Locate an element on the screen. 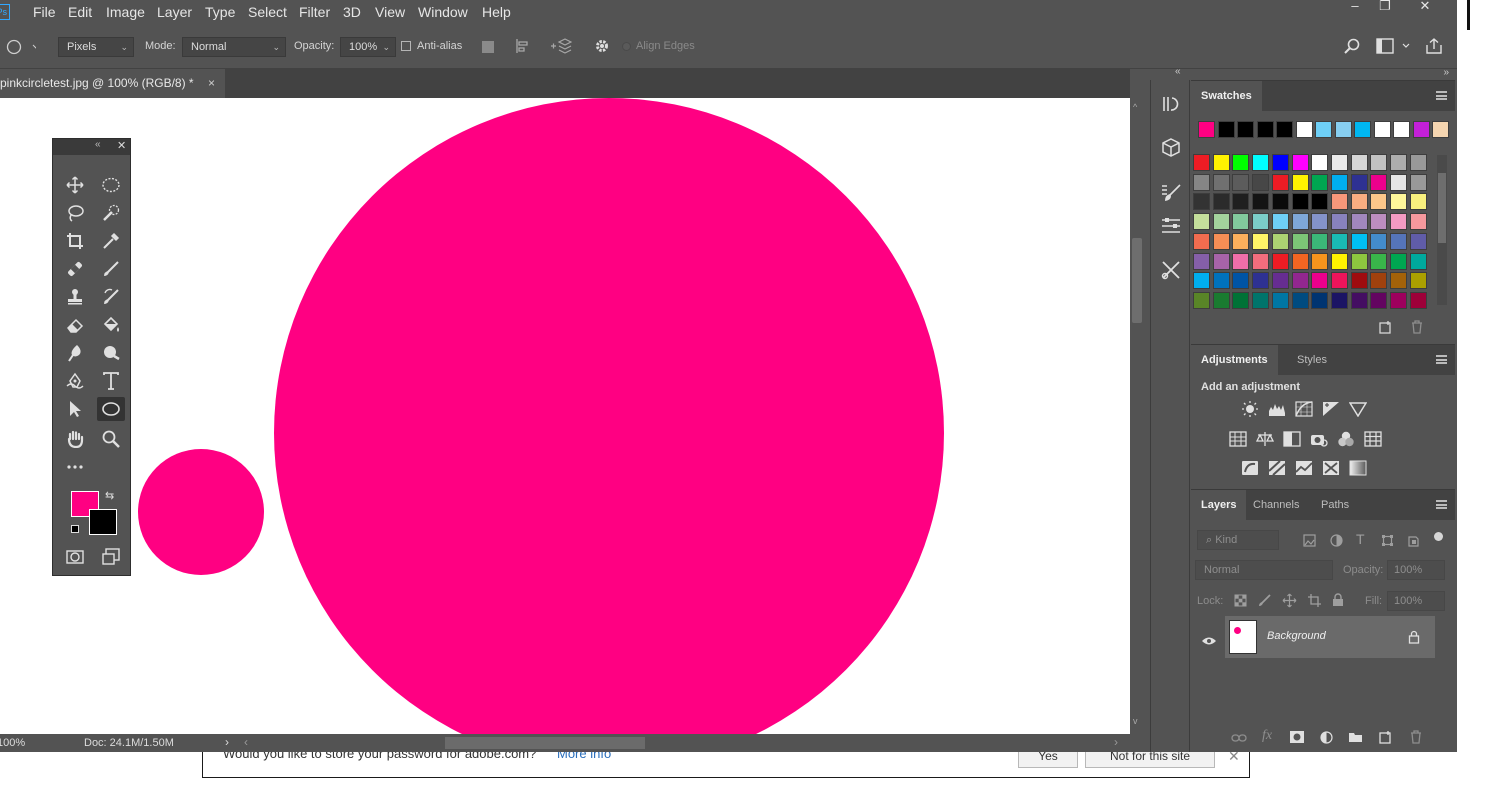 The image size is (1500, 786). background-color-swatch is located at coordinates (103, 522).